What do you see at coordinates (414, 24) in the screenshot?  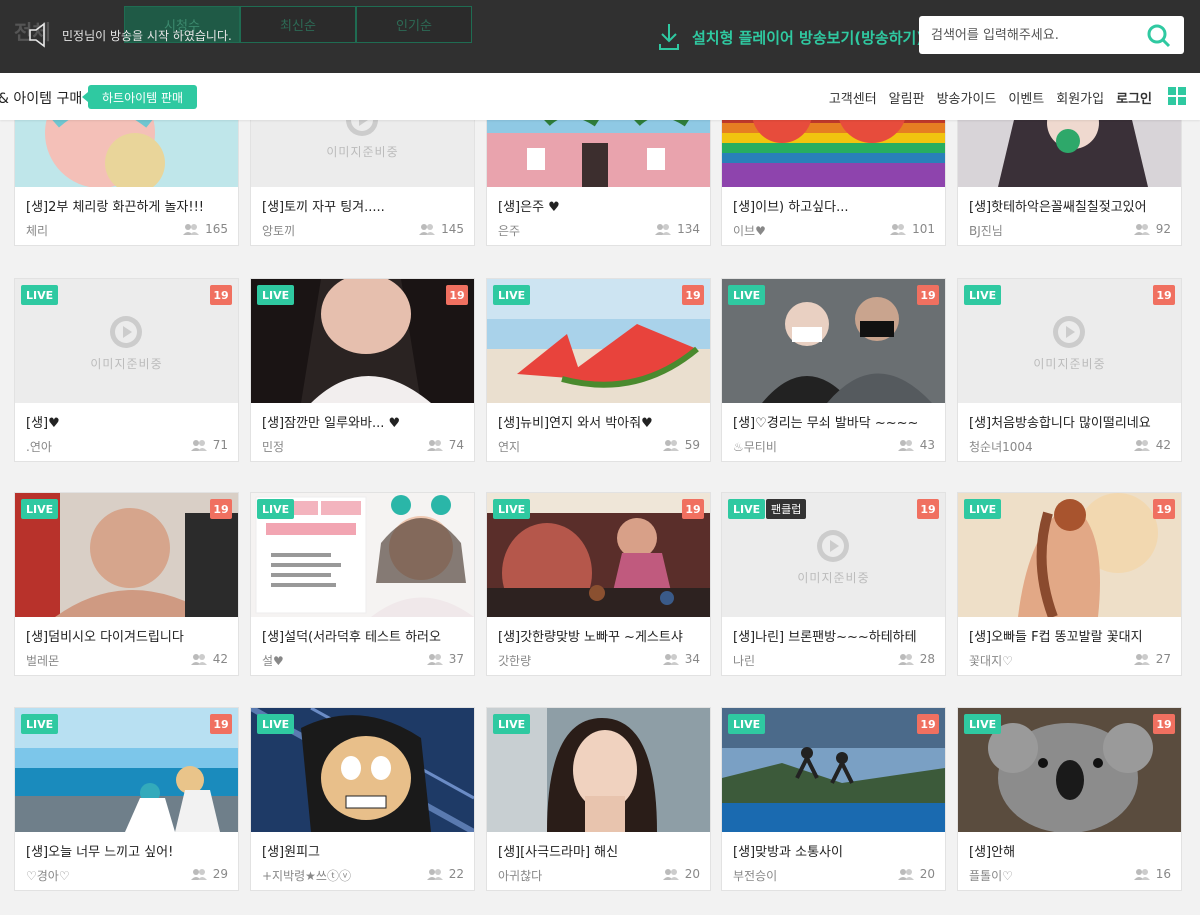 I see `tab-sort-popular: 인기순` at bounding box center [414, 24].